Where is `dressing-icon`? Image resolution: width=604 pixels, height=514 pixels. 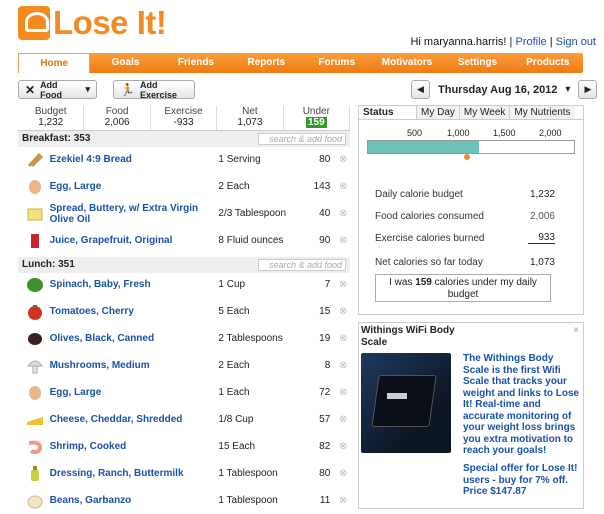 dressing-icon is located at coordinates (35, 473).